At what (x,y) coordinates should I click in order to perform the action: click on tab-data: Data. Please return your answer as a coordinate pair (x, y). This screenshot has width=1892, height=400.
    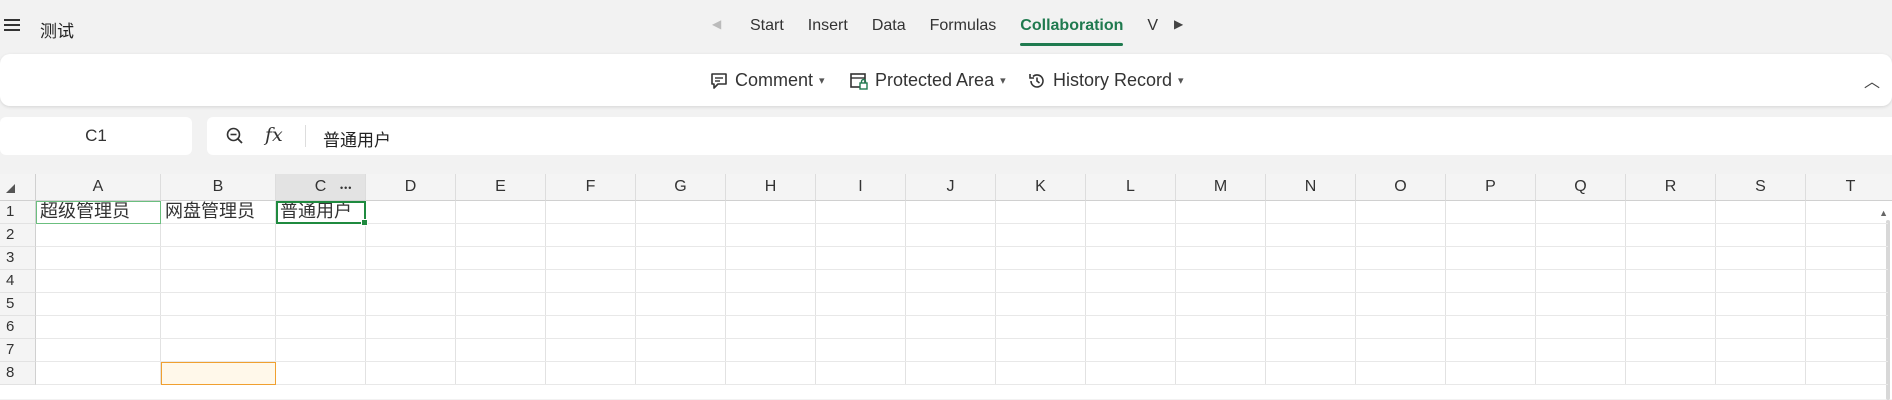
    Looking at the image, I should click on (889, 26).